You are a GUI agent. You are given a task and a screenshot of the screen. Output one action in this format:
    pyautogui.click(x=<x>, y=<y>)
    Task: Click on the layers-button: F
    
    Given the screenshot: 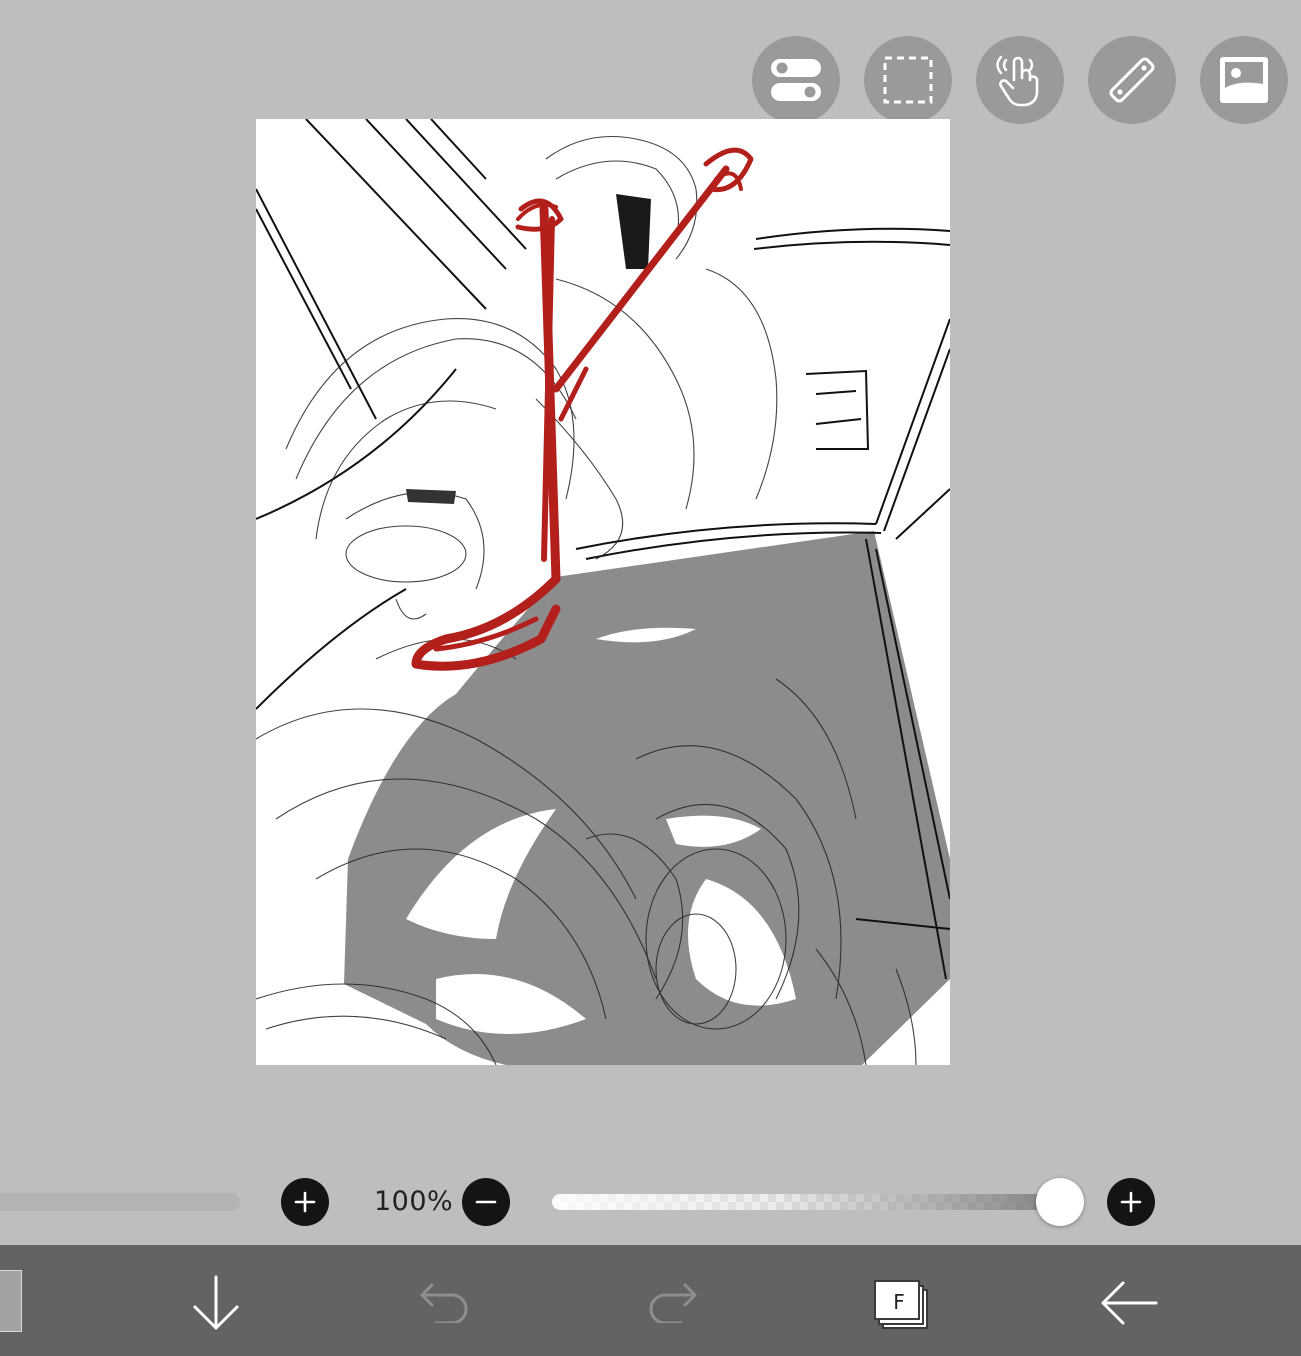 What is the action you would take?
    pyautogui.click(x=901, y=1304)
    